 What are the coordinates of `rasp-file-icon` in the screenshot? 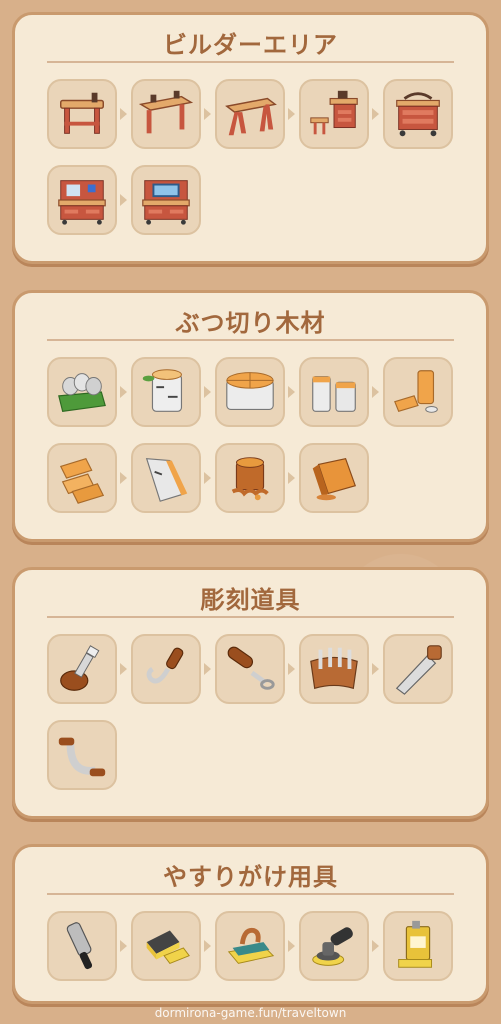 It's located at (79, 946).